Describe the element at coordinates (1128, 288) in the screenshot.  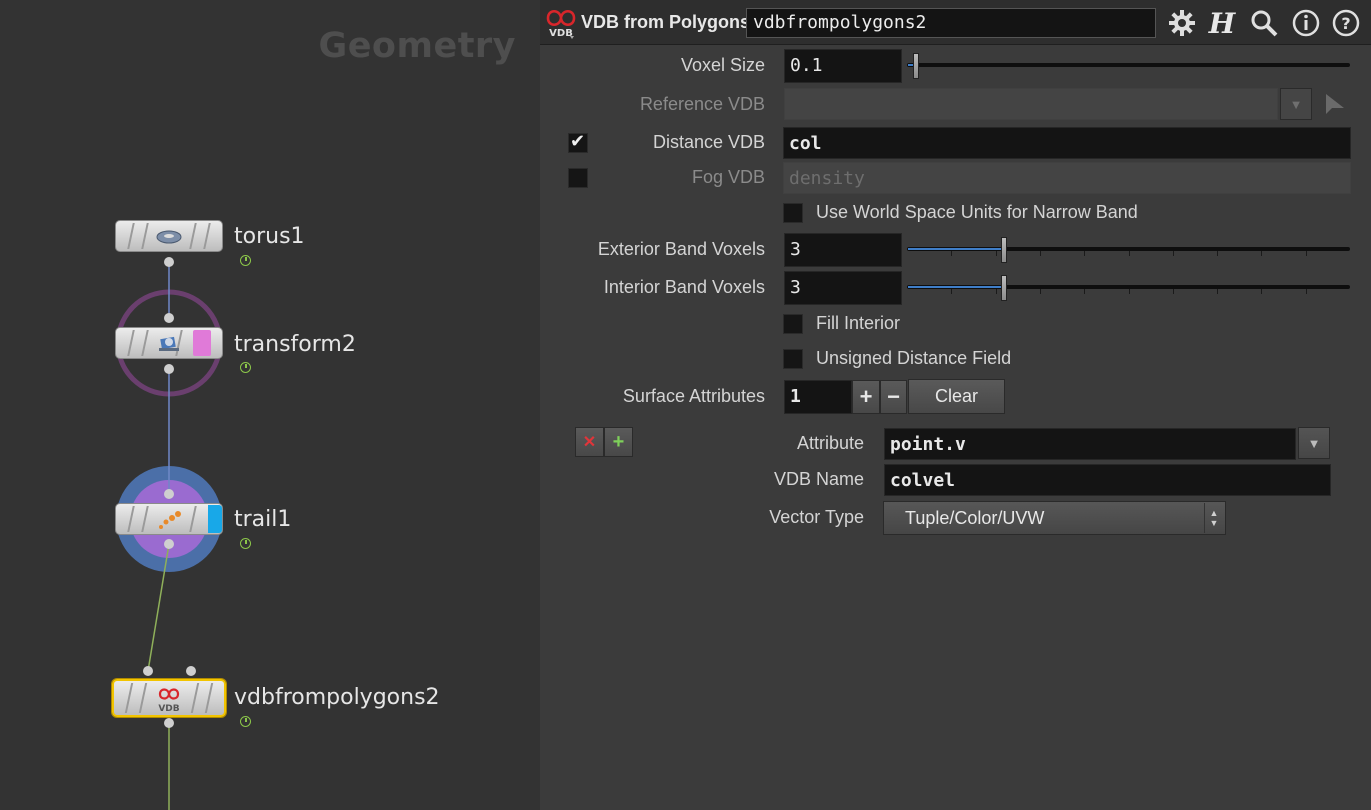
I see `interior-band-slider` at that location.